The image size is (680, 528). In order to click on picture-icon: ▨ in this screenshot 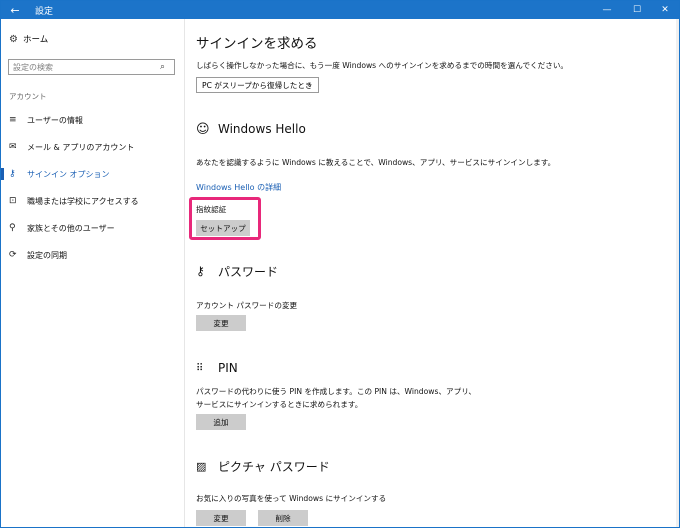, I will do `click(201, 466)`.